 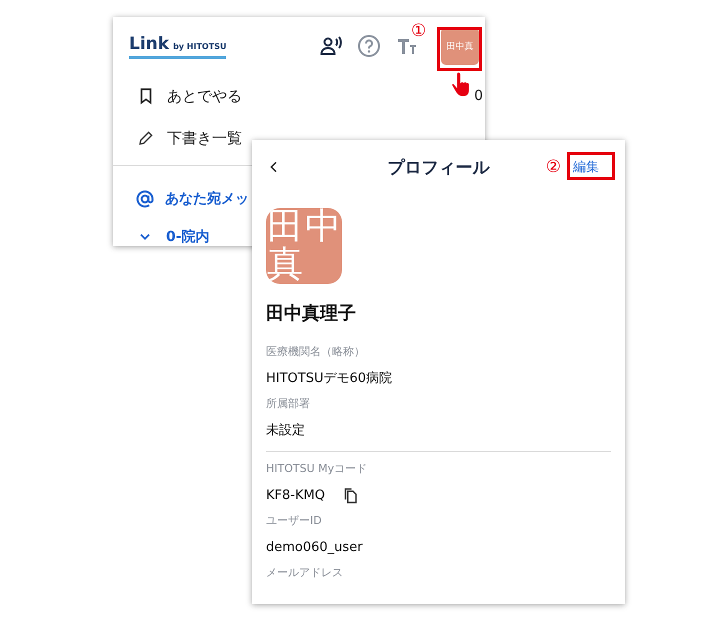 What do you see at coordinates (438, 167) in the screenshot?
I see `page-title: プロフィール` at bounding box center [438, 167].